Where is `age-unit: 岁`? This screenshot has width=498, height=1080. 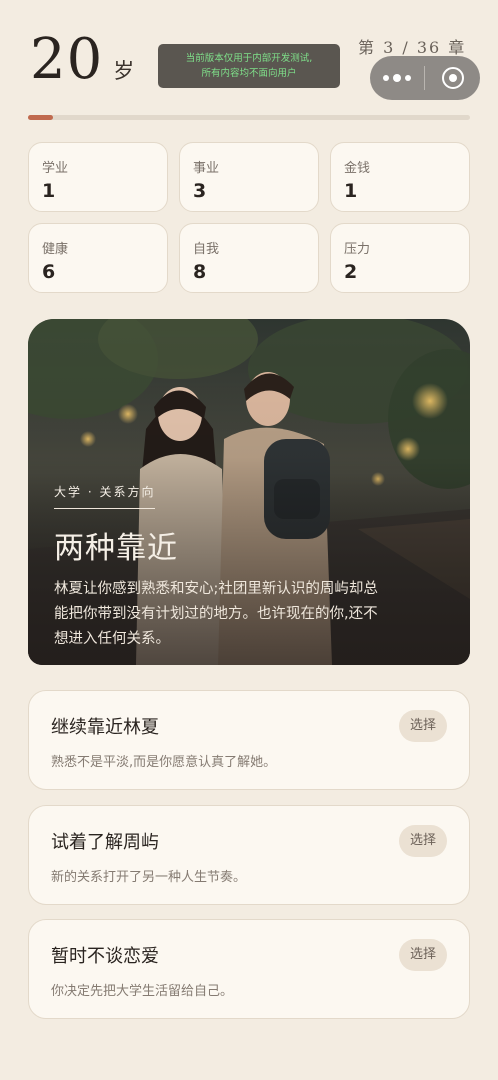 age-unit: 岁 is located at coordinates (124, 71).